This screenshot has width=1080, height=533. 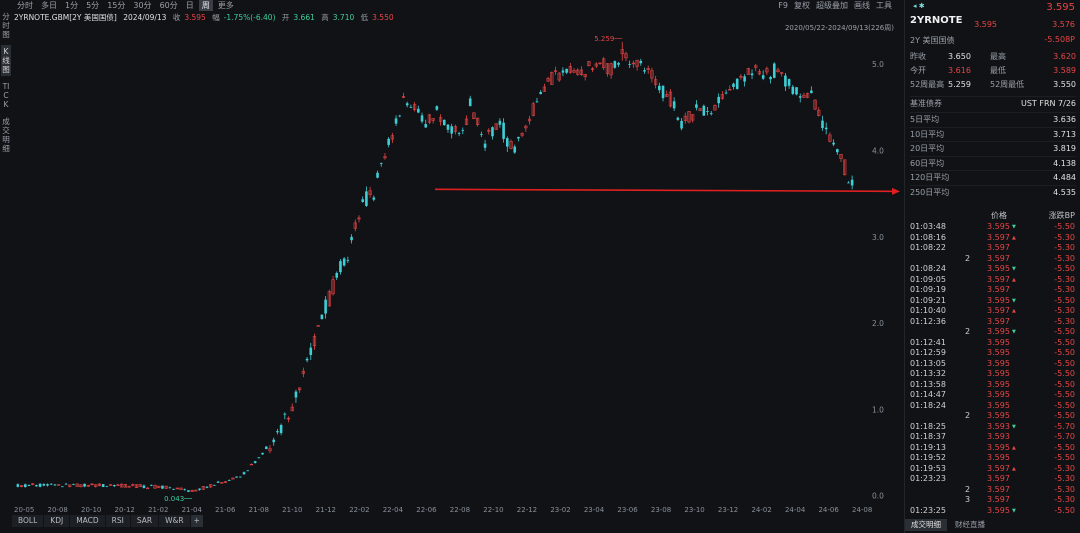 What do you see at coordinates (195, 17) in the screenshot?
I see `close-value: 3.595` at bounding box center [195, 17].